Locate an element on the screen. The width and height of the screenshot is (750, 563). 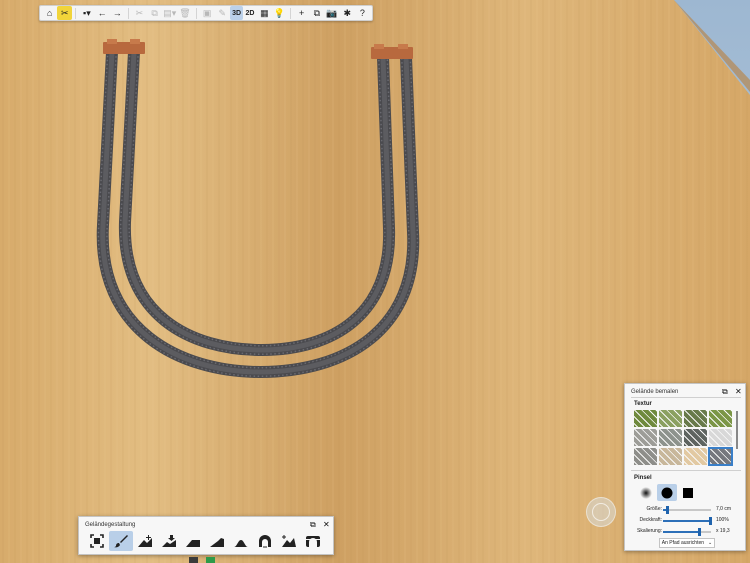
scale-slider-row: Skalierung: x 19,3 is located at coordinates (686, 532).